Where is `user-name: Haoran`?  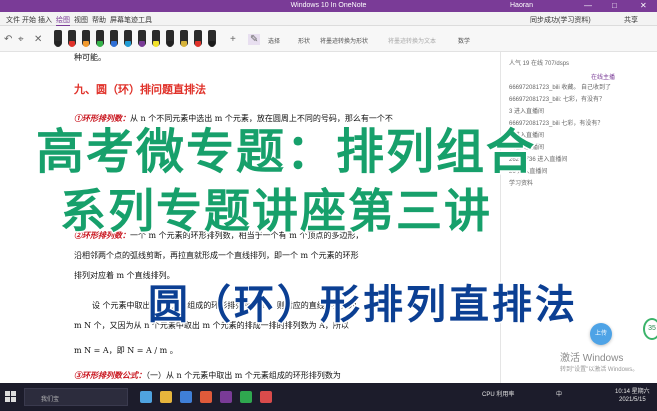
user-name: Haoran is located at coordinates (521, 5).